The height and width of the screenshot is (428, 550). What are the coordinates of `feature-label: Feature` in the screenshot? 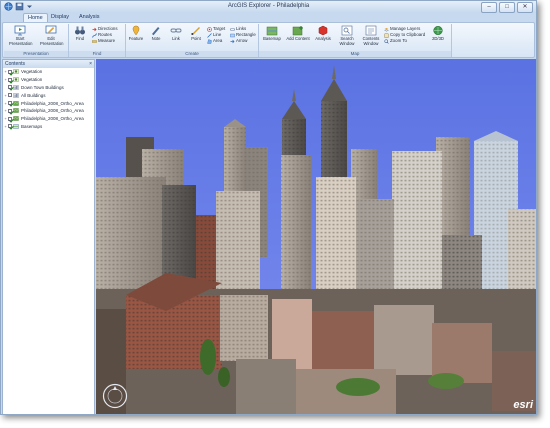 It's located at (136, 38).